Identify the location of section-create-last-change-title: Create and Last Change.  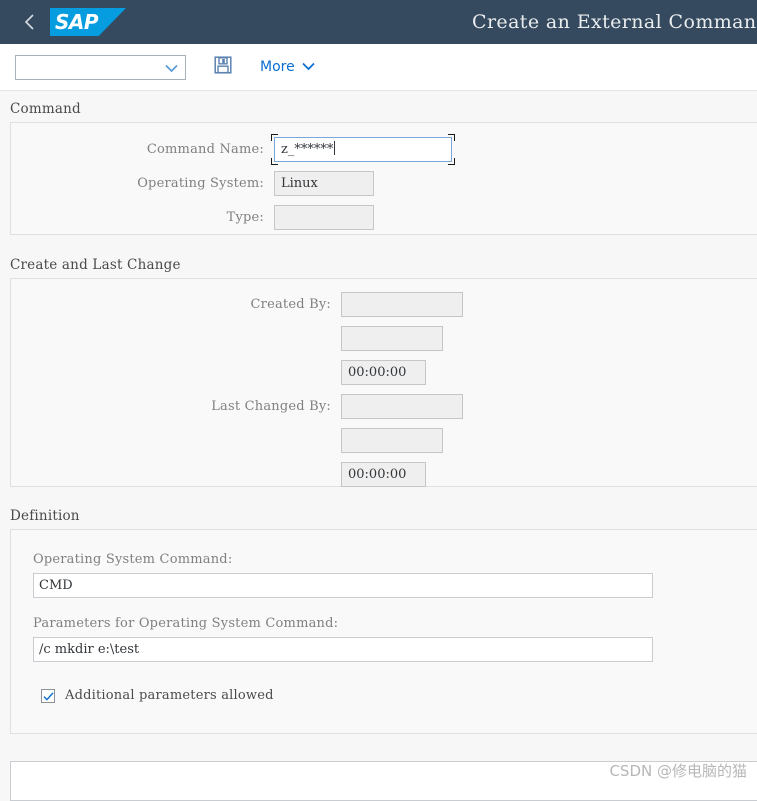
(95, 265).